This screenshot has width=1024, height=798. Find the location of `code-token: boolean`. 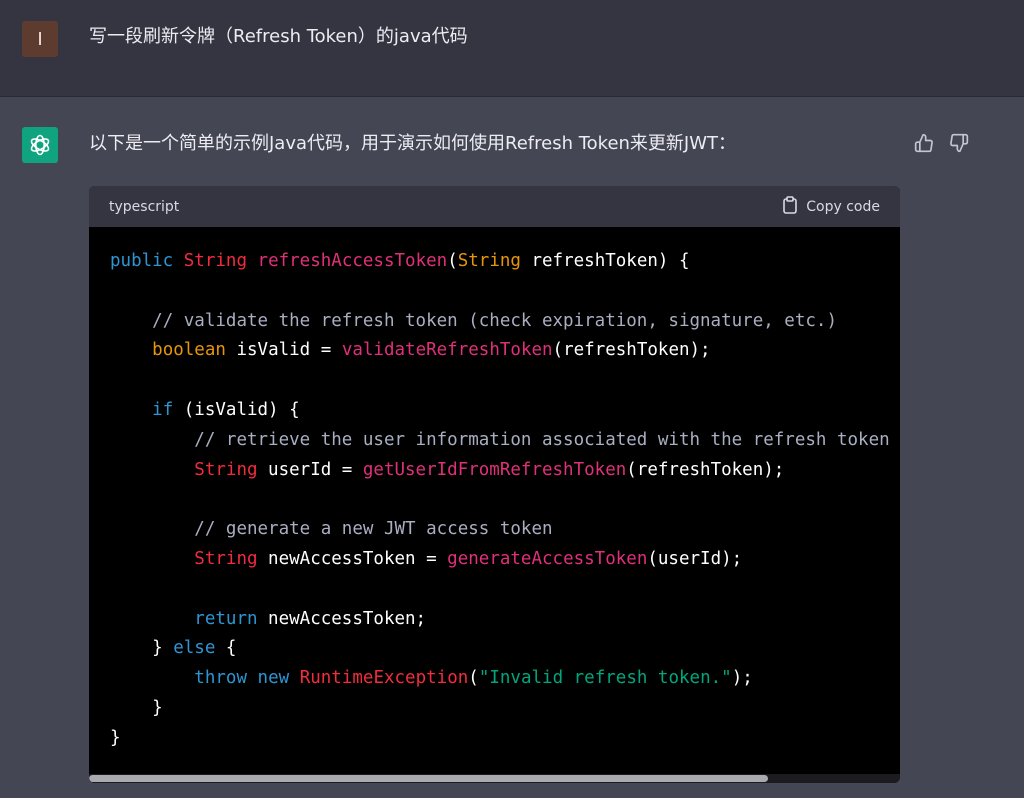

code-token: boolean is located at coordinates (189, 350).